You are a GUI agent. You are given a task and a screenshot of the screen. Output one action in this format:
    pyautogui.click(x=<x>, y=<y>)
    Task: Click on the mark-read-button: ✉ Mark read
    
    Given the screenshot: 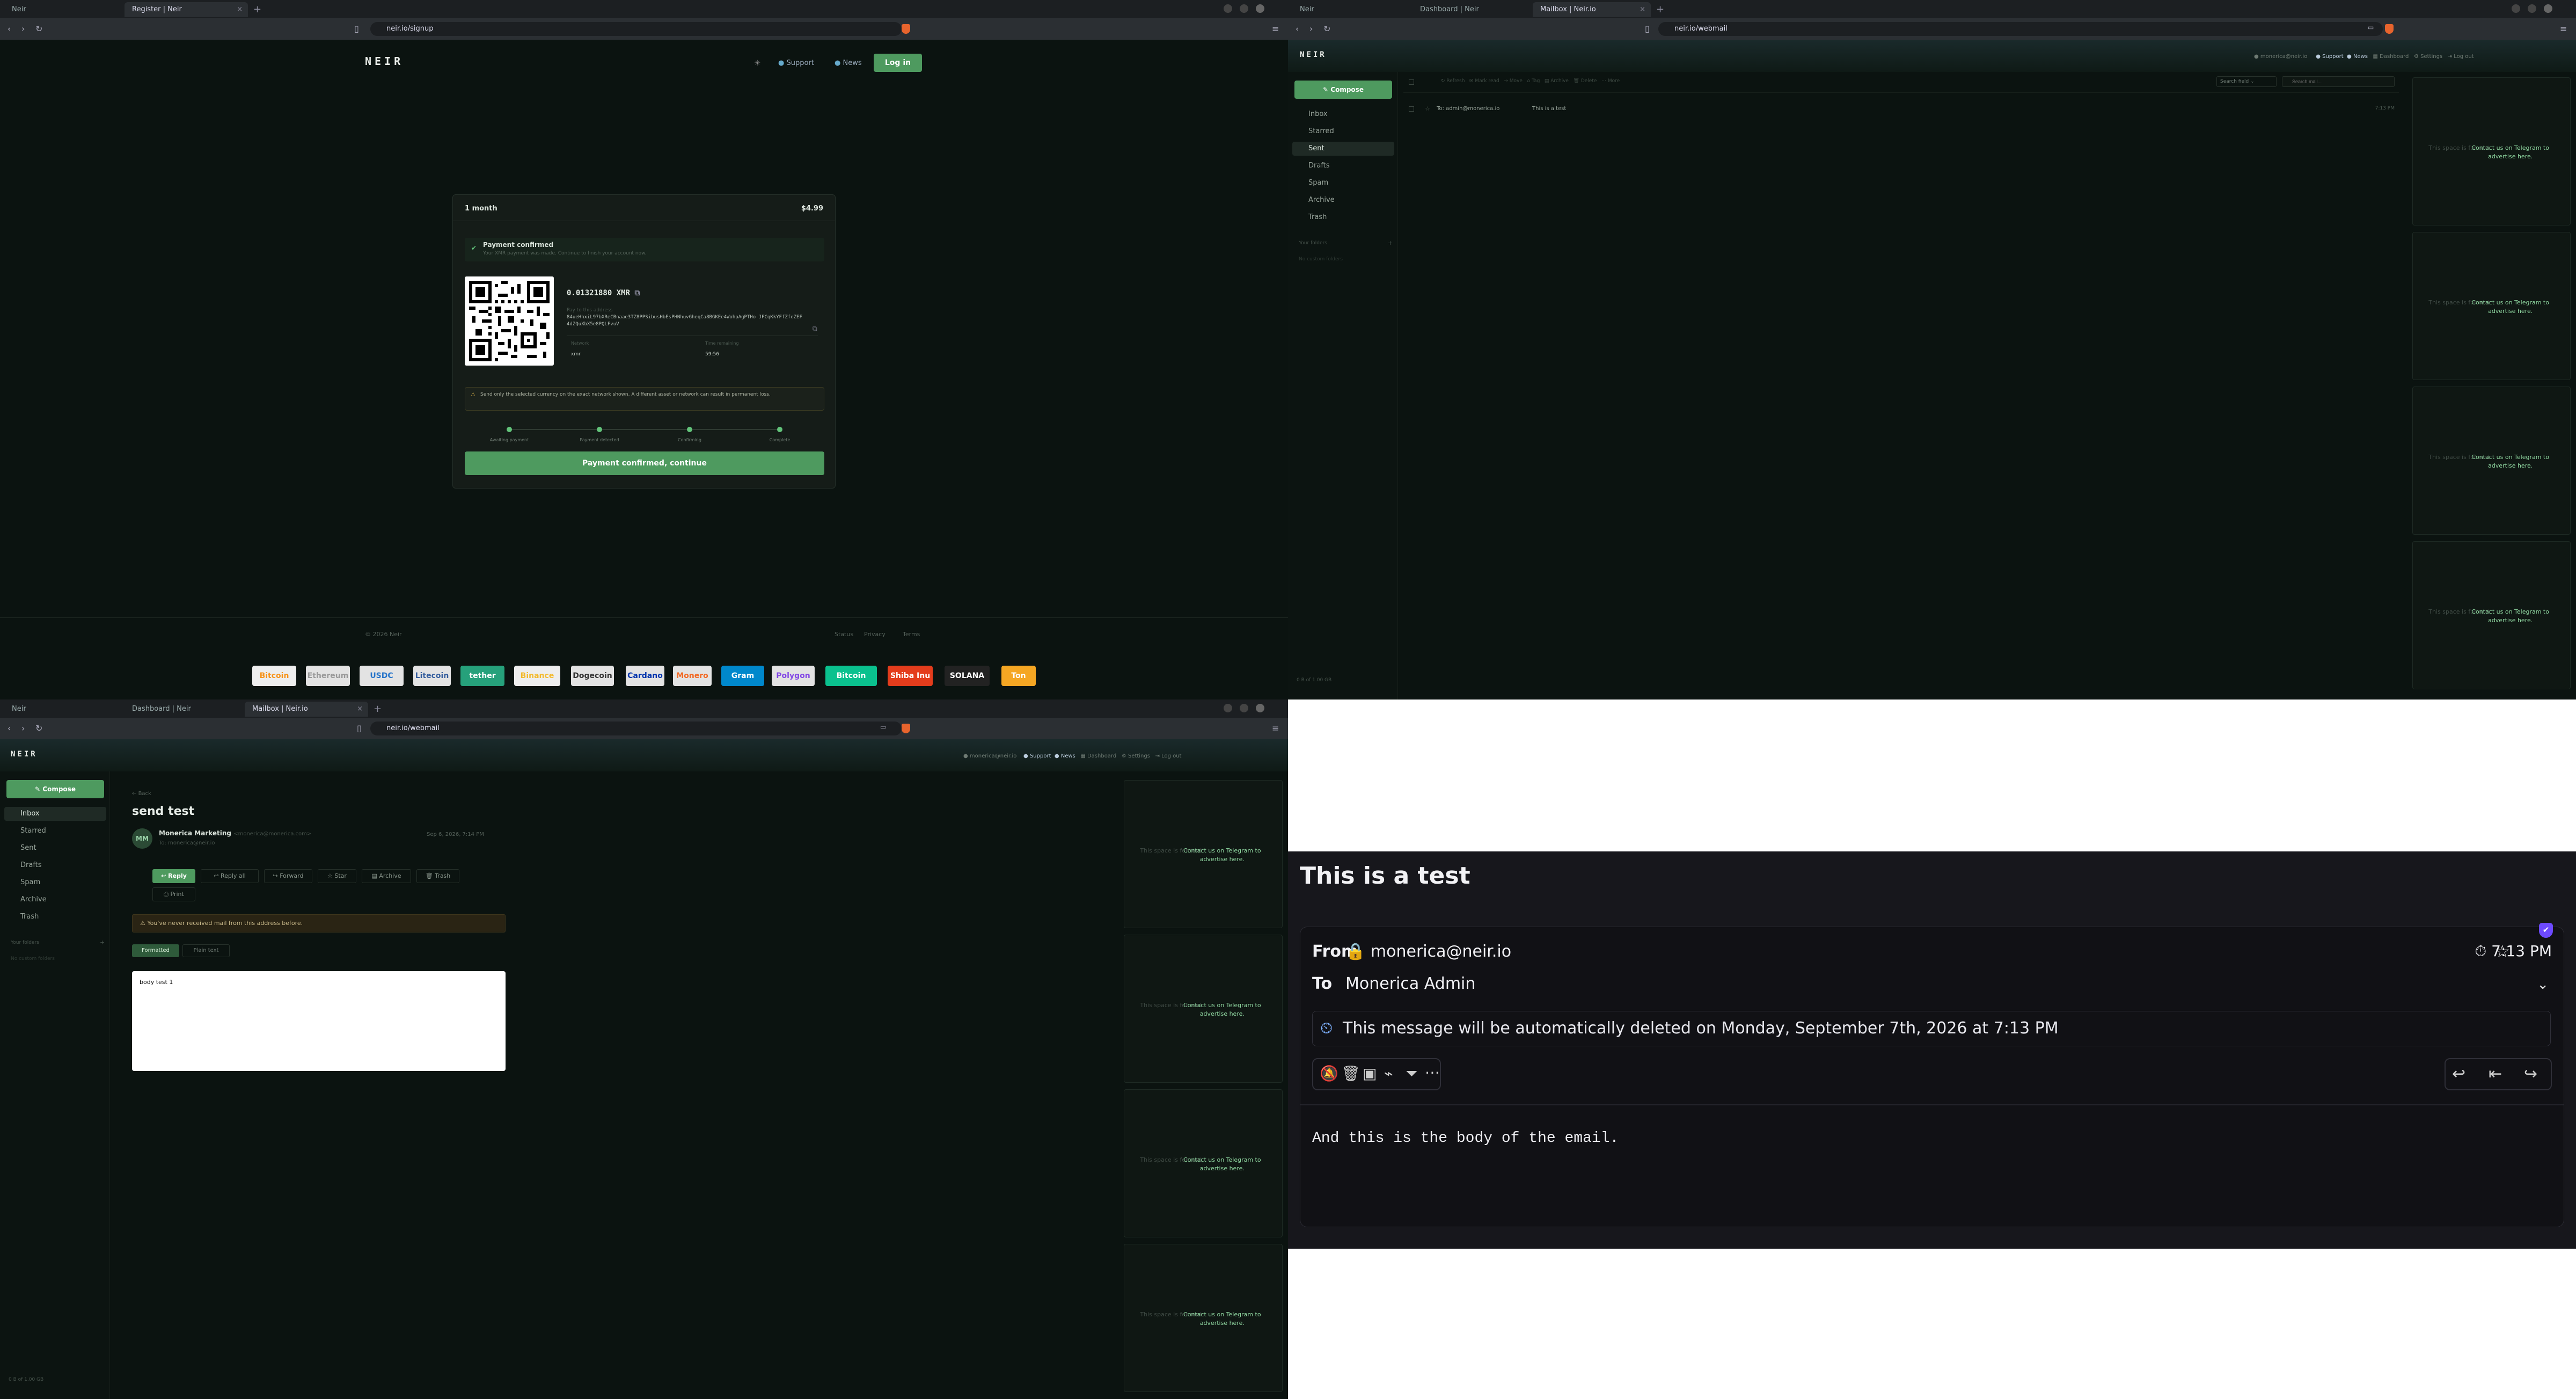 What is the action you would take?
    pyautogui.click(x=1484, y=81)
    